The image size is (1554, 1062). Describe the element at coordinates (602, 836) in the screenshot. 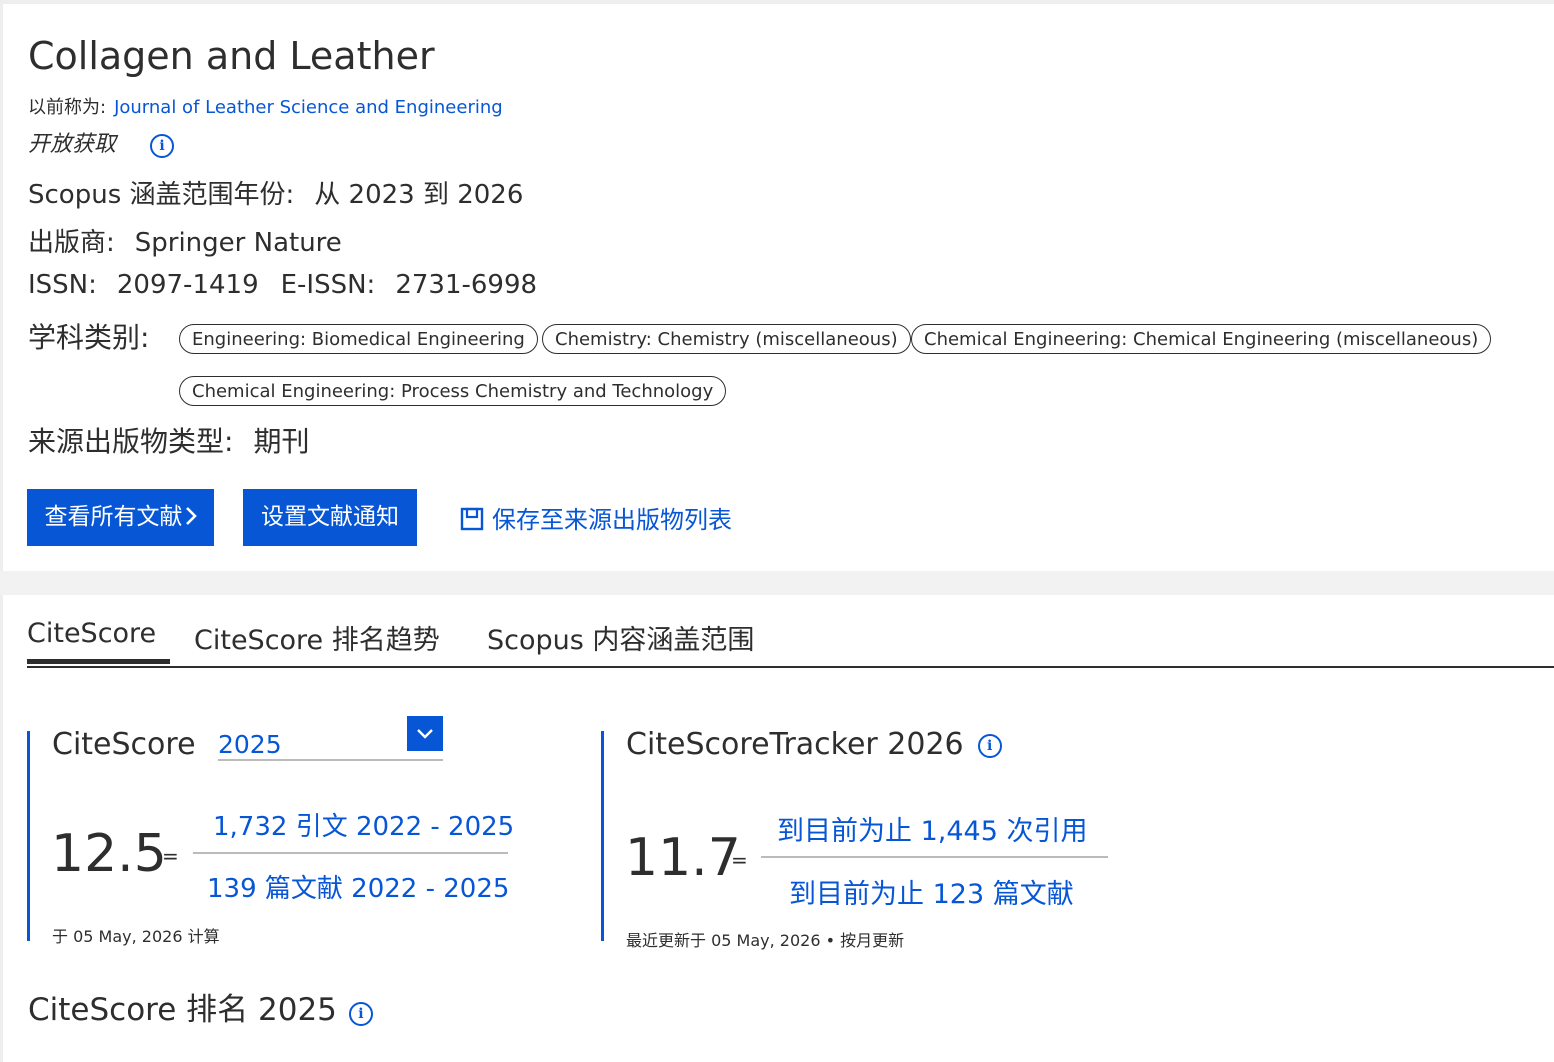

I see `tracker-accent-bar` at that location.